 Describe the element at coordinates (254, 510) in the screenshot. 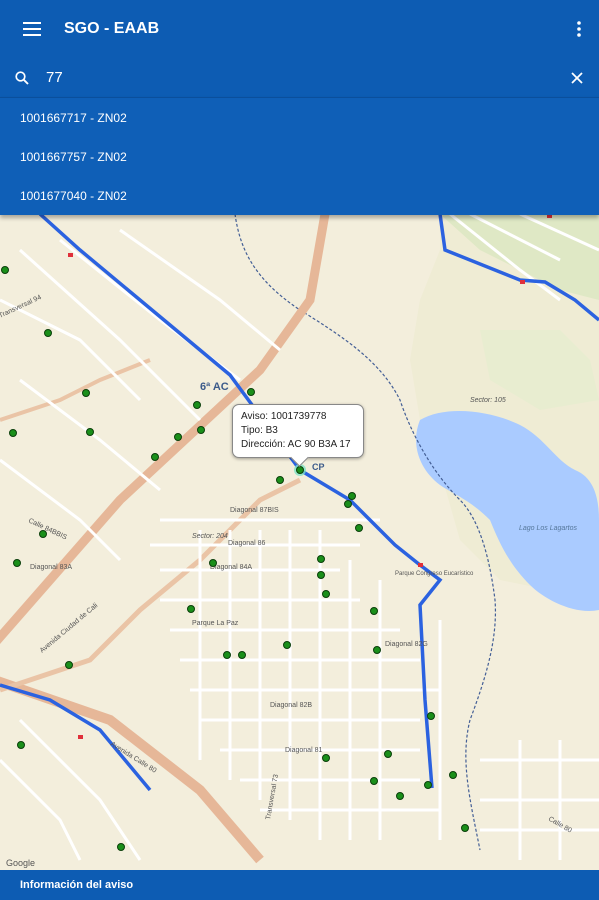

I see `map-street-label: Diagonal 87BIS` at that location.